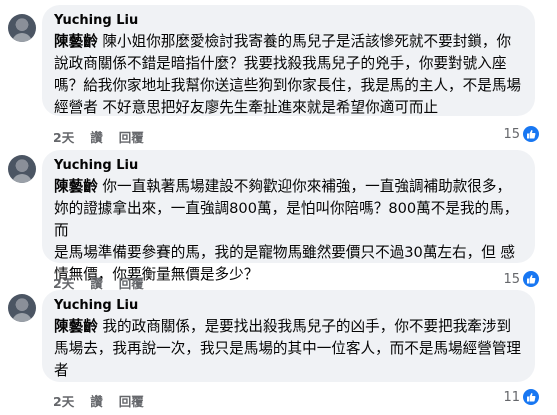  I want to click on reaction-number: 11, so click(511, 397).